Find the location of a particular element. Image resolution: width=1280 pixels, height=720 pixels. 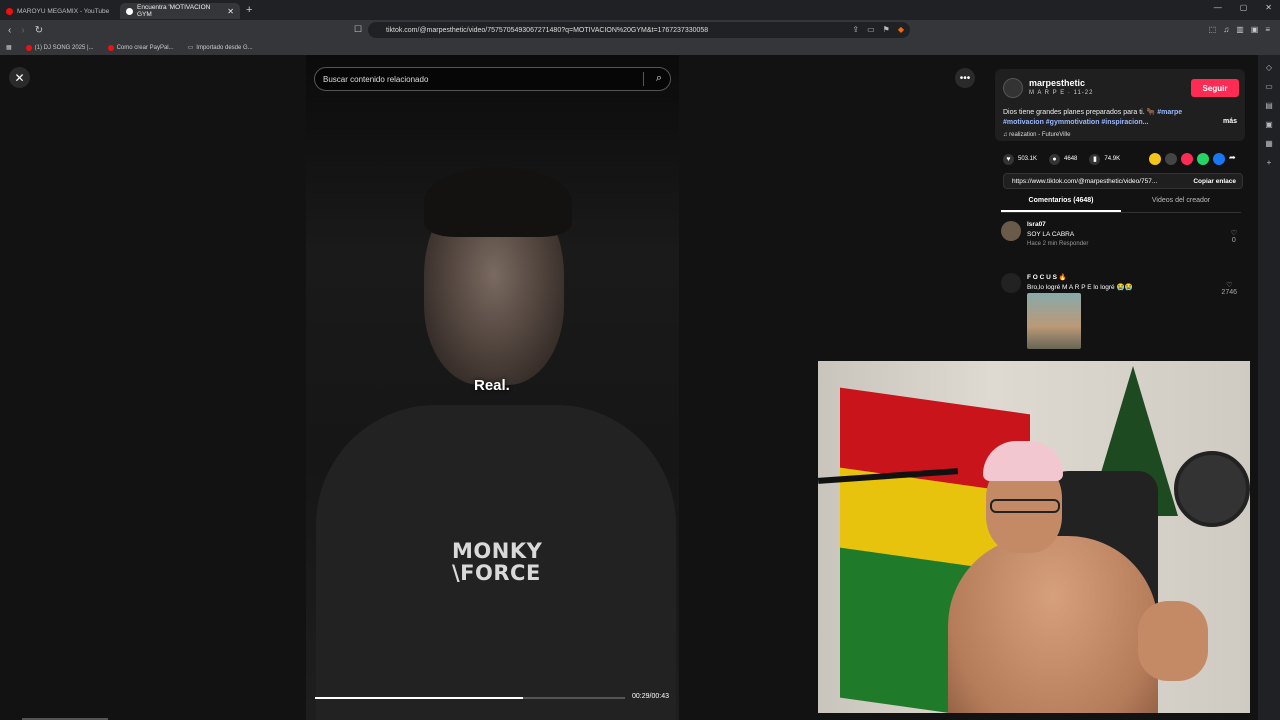

comment-like: ♡ 2746 is located at coordinates (1229, 288).